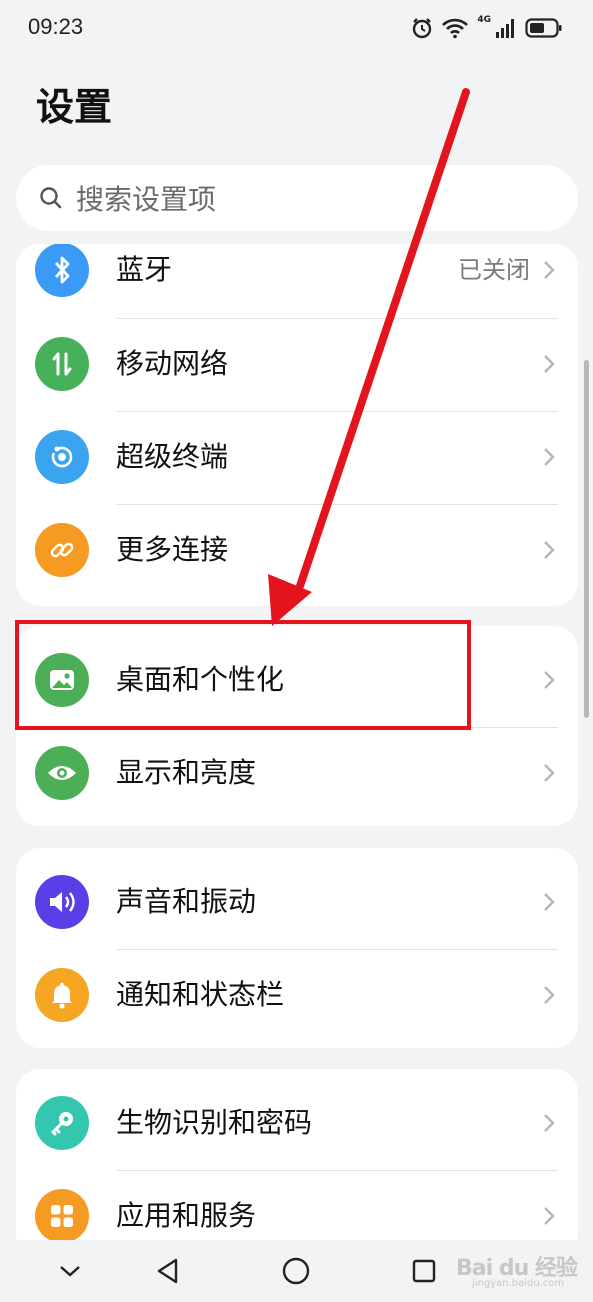  I want to click on back-triangle-icon, so click(167, 1271).